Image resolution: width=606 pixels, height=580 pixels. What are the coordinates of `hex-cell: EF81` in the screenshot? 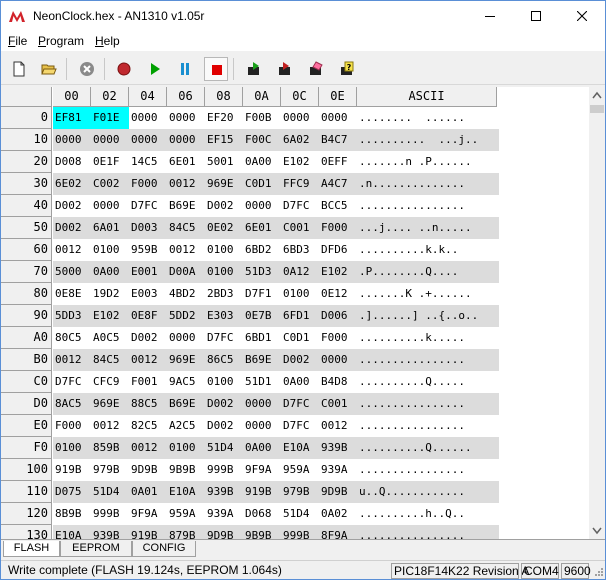 It's located at (72, 118).